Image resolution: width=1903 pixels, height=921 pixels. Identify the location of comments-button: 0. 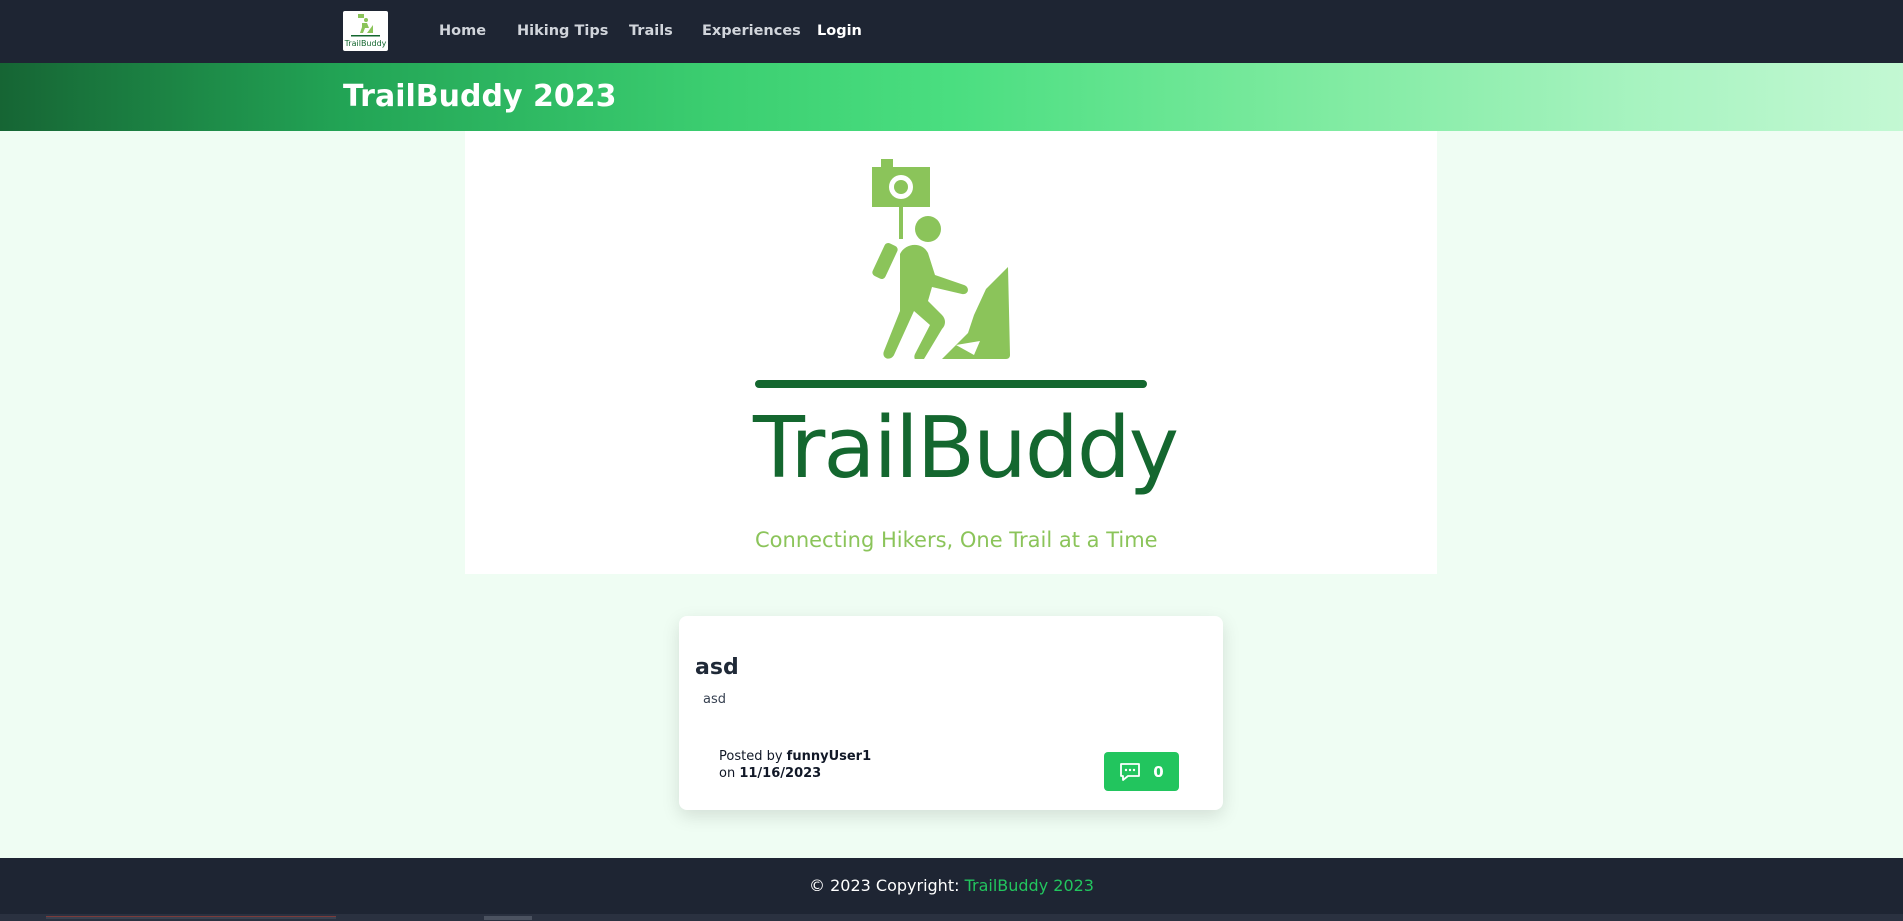
(1141, 771).